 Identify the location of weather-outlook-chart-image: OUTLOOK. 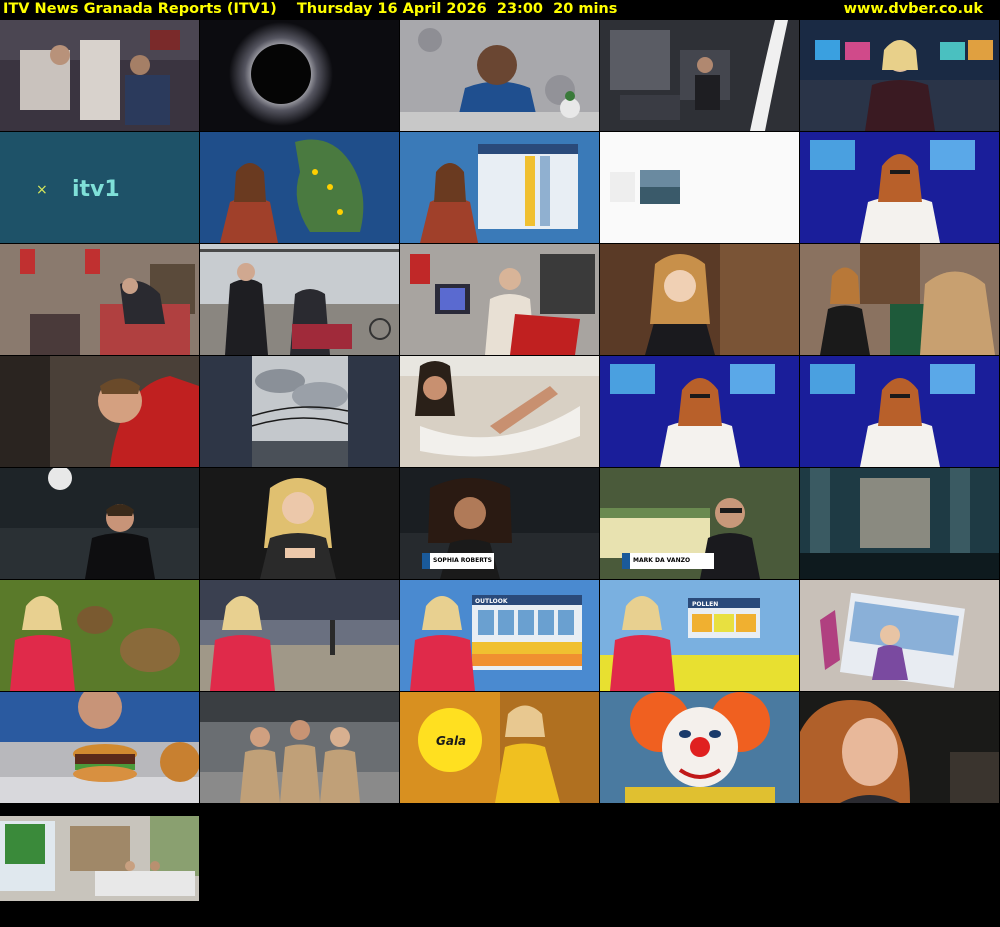
(499, 635).